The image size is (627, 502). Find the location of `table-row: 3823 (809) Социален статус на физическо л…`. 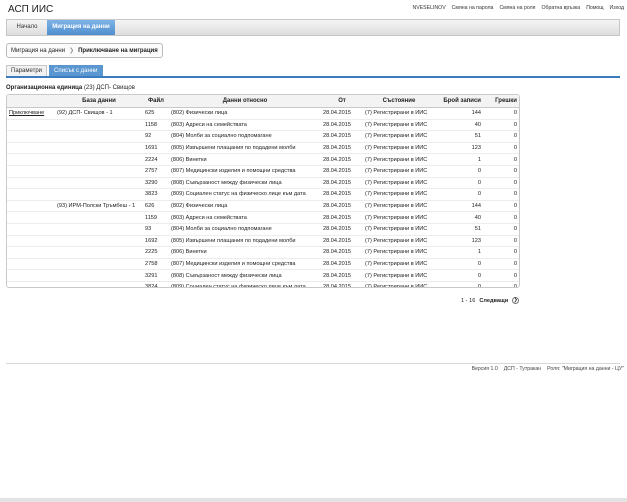

table-row: 3823 (809) Социален статус на физическо л… is located at coordinates (263, 194).